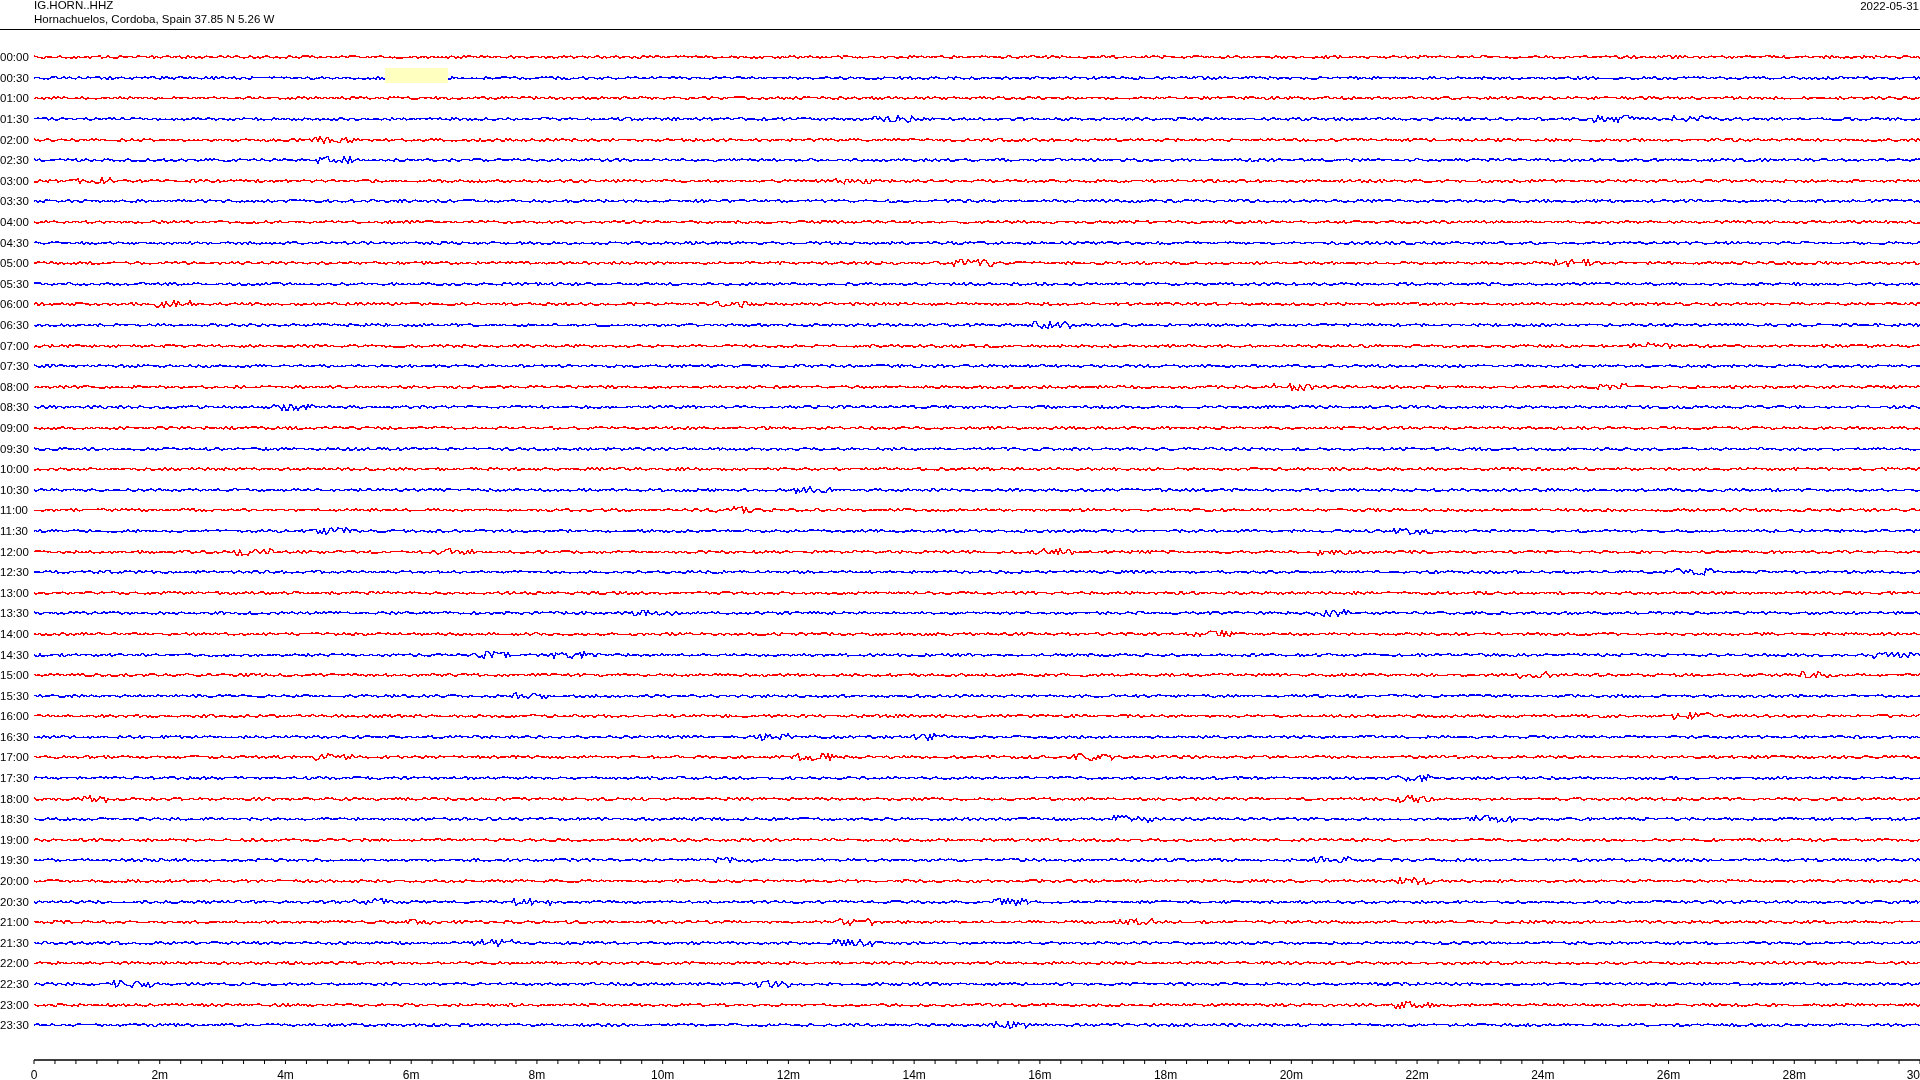 The height and width of the screenshot is (1080, 1920). What do you see at coordinates (15, 448) in the screenshot?
I see `time-label: 09:30` at bounding box center [15, 448].